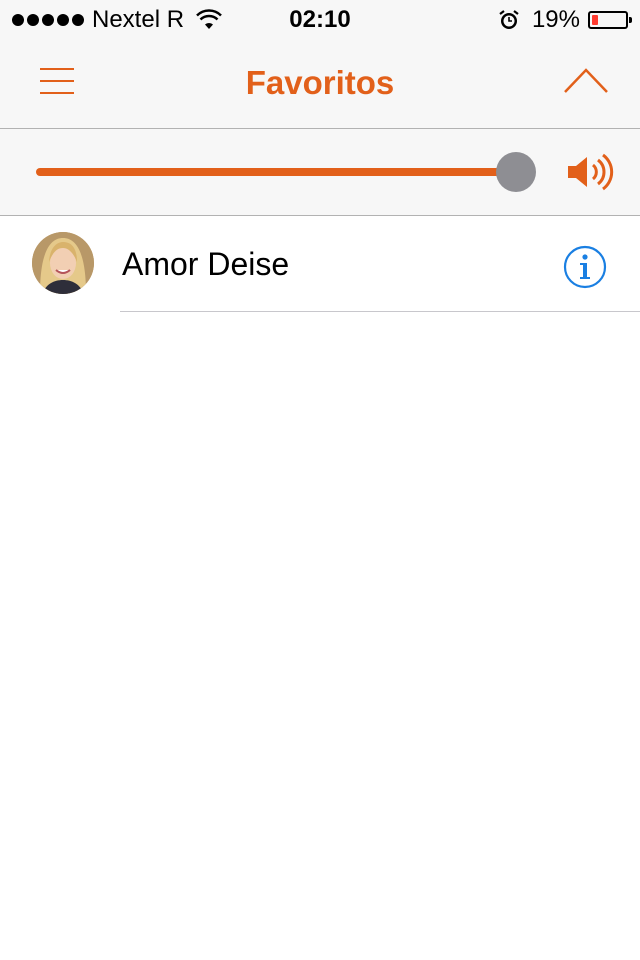 This screenshot has width=640, height=960. Describe the element at coordinates (595, 20) in the screenshot. I see `battery-fill` at that location.